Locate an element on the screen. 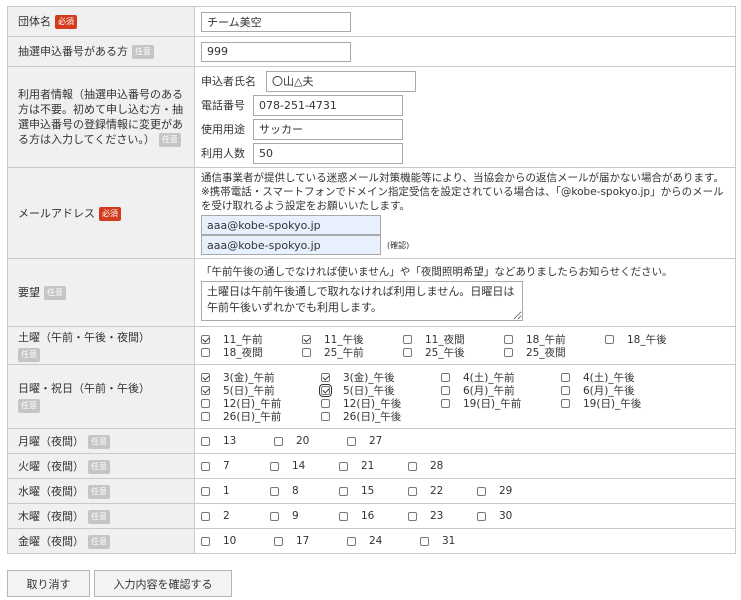  confirm-button: 入力内容を確認する is located at coordinates (163, 583).